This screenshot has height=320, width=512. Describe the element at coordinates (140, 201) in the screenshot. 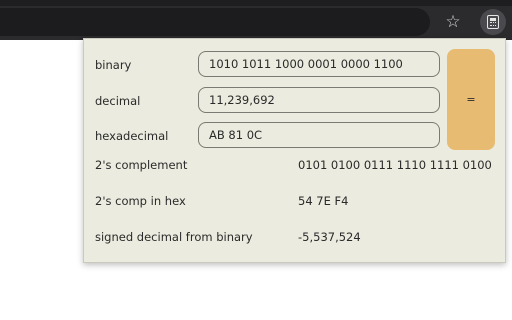

I see `twos-comp-hex-label: 2's comp in hex` at that location.